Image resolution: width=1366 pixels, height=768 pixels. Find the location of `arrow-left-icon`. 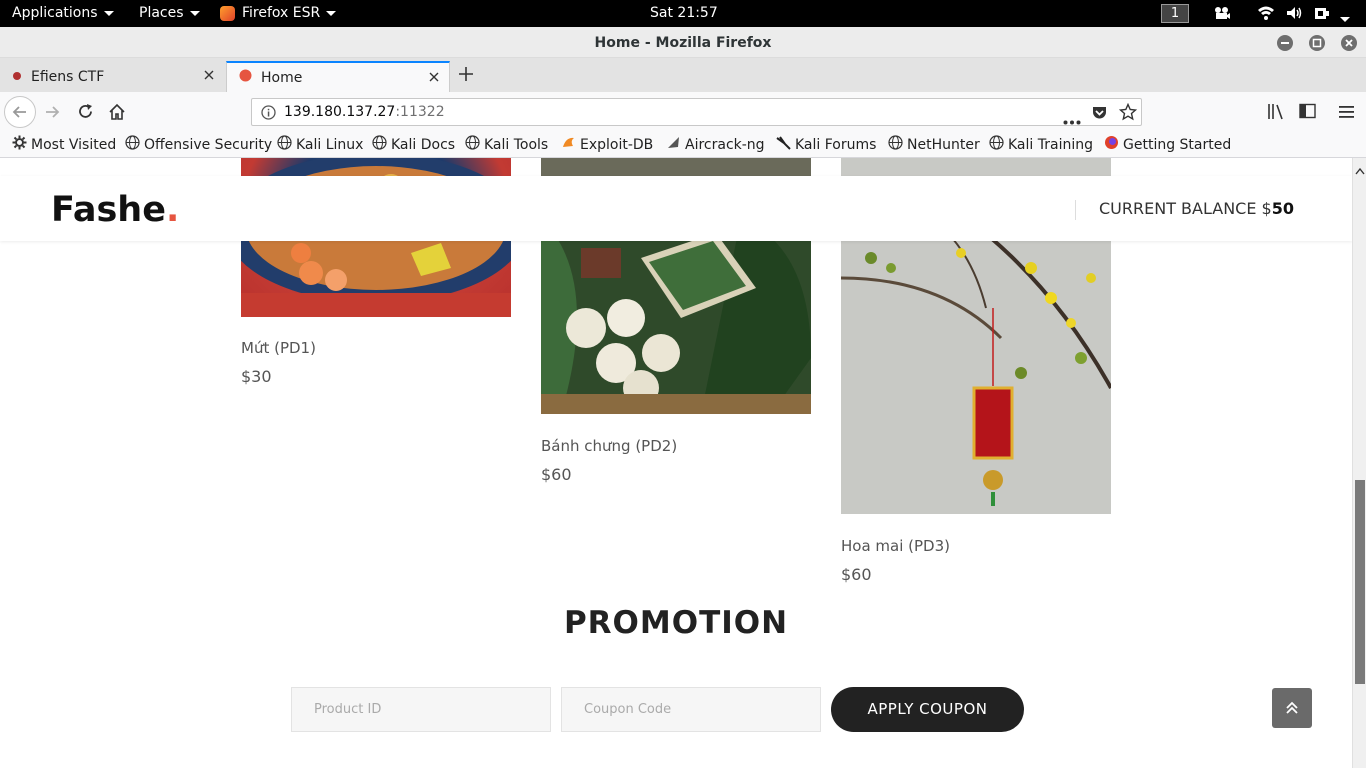

arrow-left-icon is located at coordinates (19, 112).